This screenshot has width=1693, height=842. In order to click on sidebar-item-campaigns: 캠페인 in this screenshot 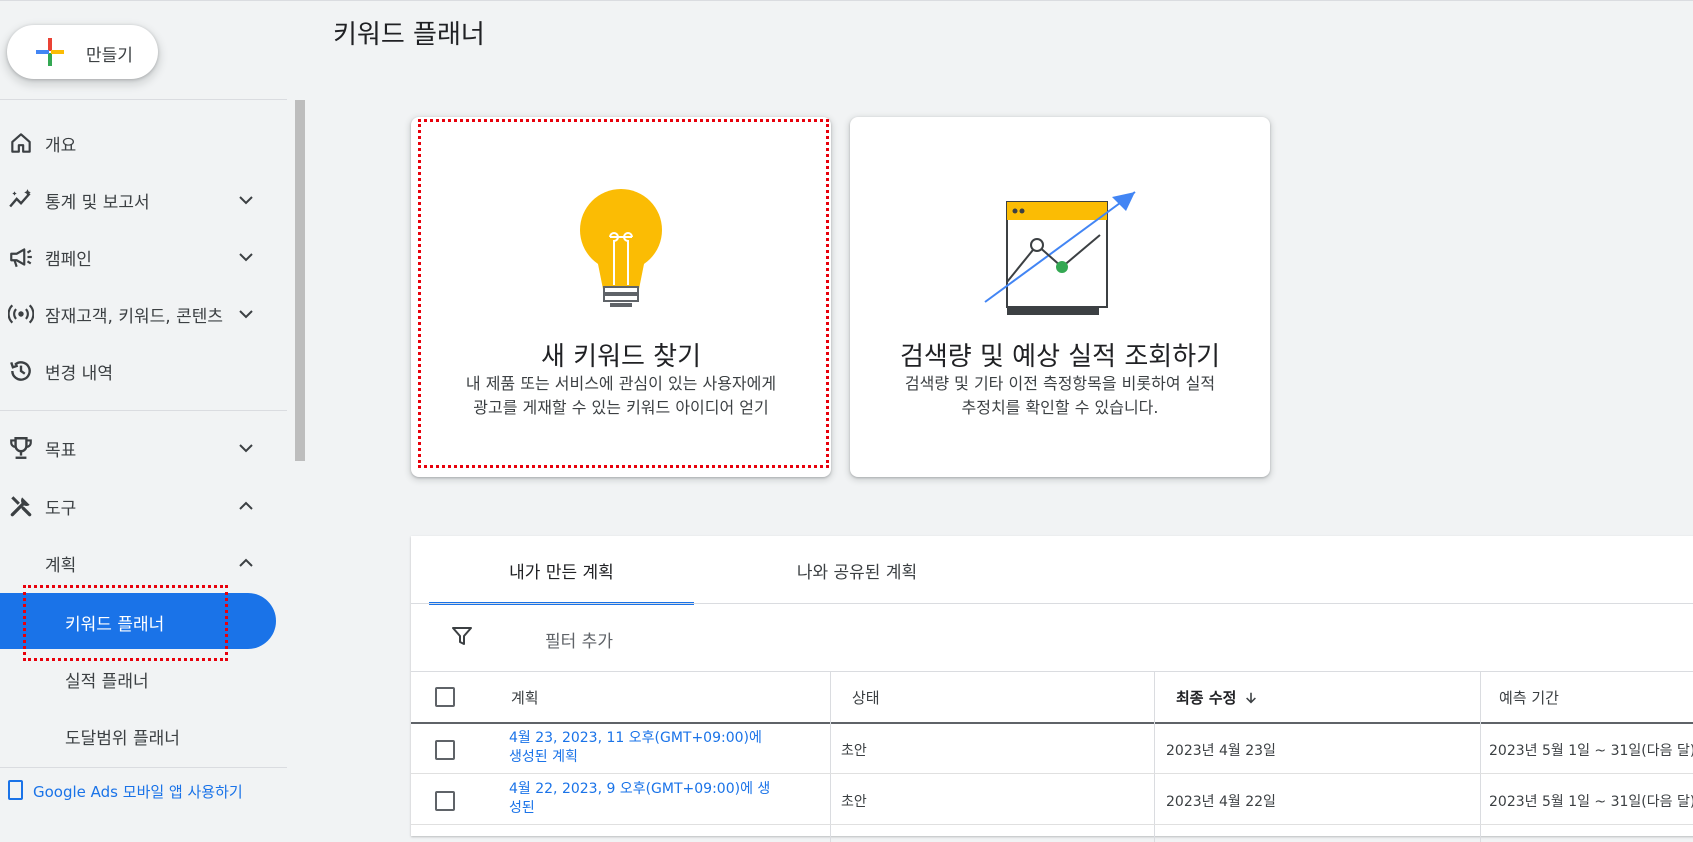, I will do `click(137, 256)`.